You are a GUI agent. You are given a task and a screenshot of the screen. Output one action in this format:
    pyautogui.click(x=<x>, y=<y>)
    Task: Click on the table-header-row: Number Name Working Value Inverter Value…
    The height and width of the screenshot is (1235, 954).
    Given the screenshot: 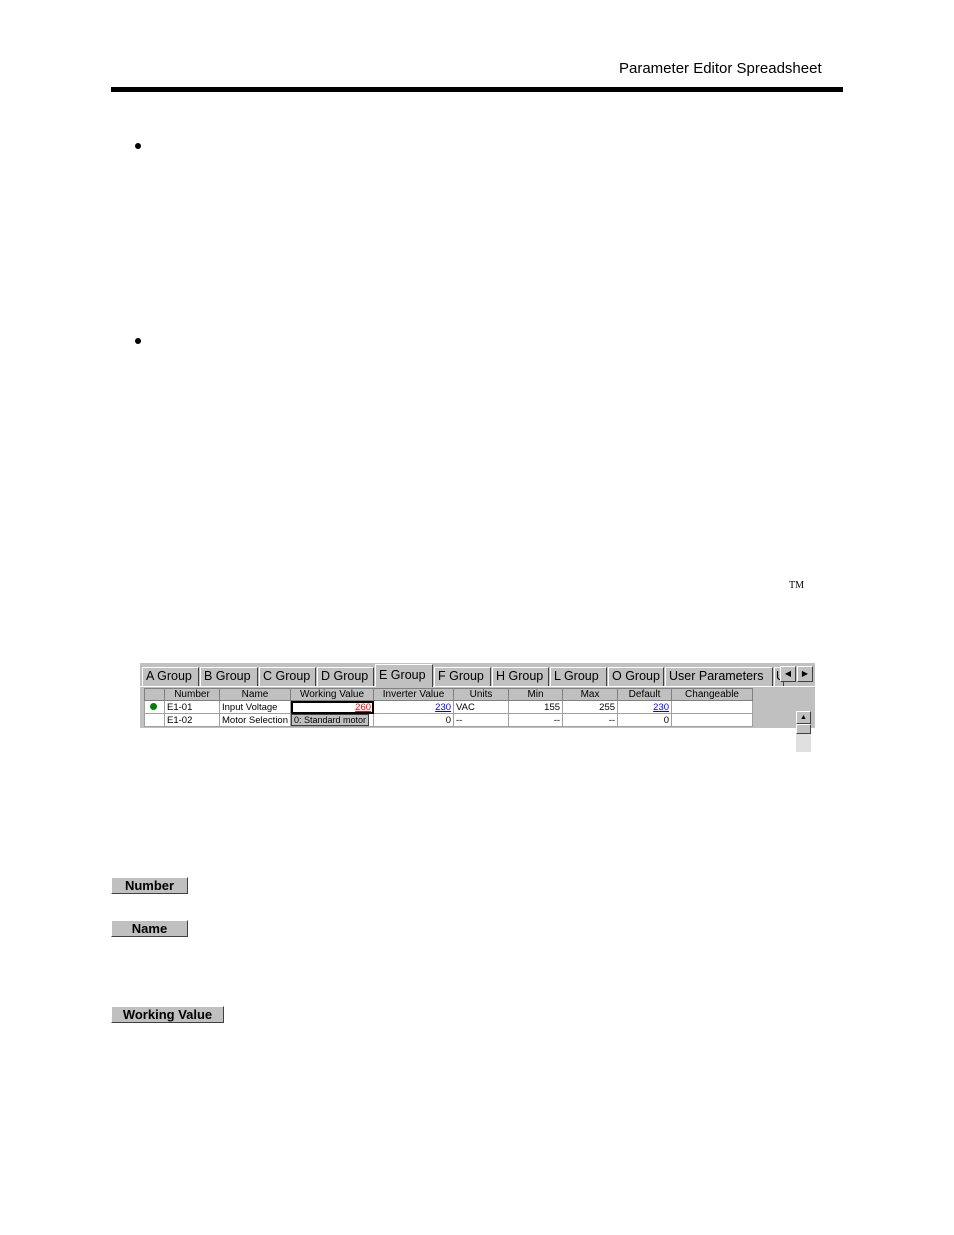 What is the action you would take?
    pyautogui.click(x=449, y=694)
    